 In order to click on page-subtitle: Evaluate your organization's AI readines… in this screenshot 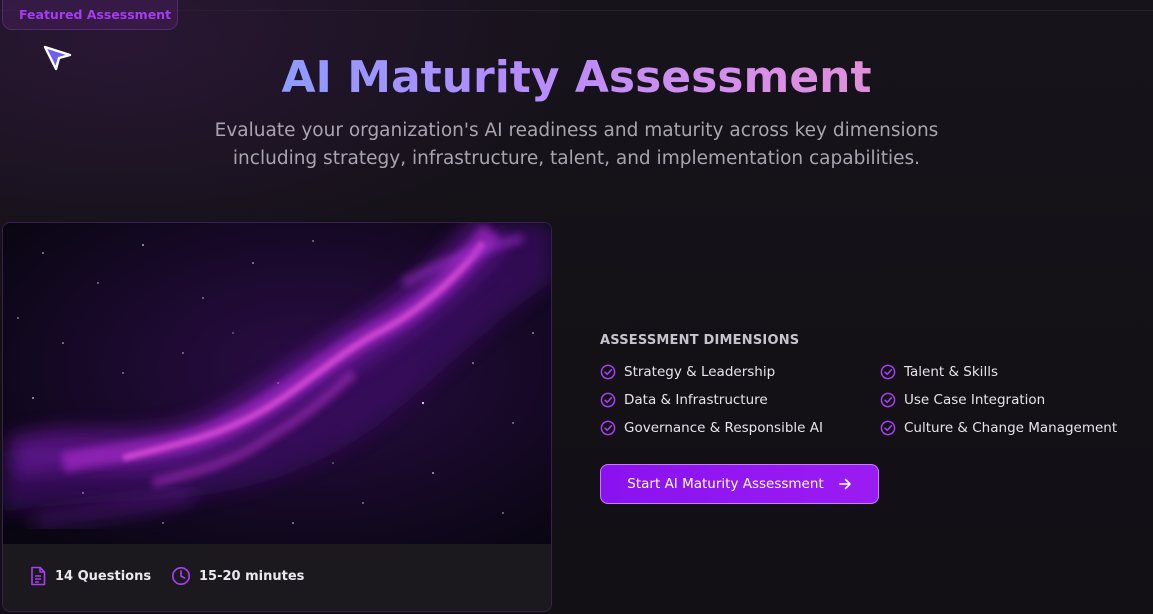, I will do `click(576, 144)`.